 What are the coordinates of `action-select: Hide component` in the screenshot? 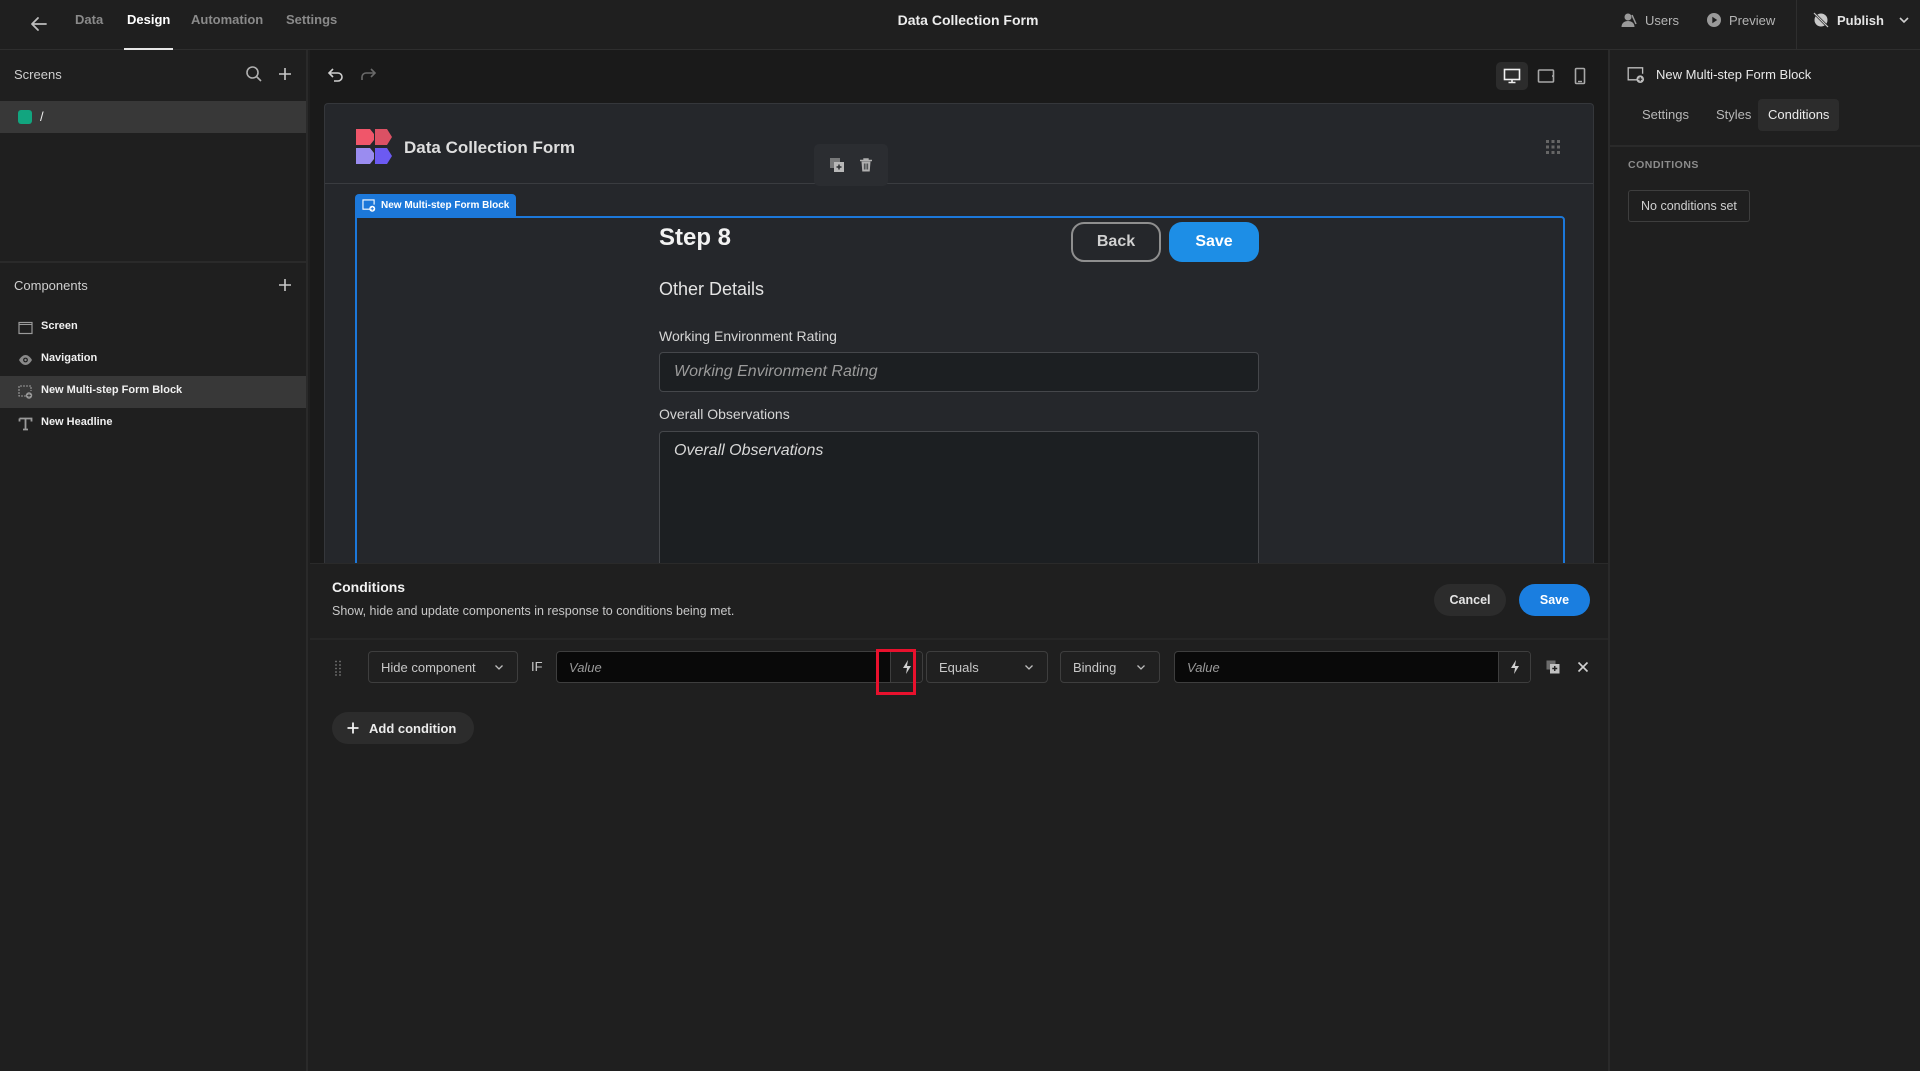 It's located at (443, 667).